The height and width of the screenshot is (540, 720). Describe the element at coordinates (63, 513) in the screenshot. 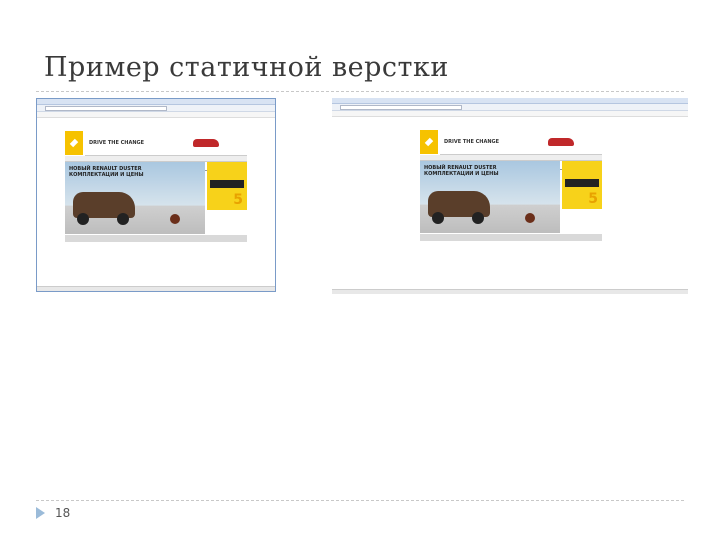

I see `page-number: 18` at that location.